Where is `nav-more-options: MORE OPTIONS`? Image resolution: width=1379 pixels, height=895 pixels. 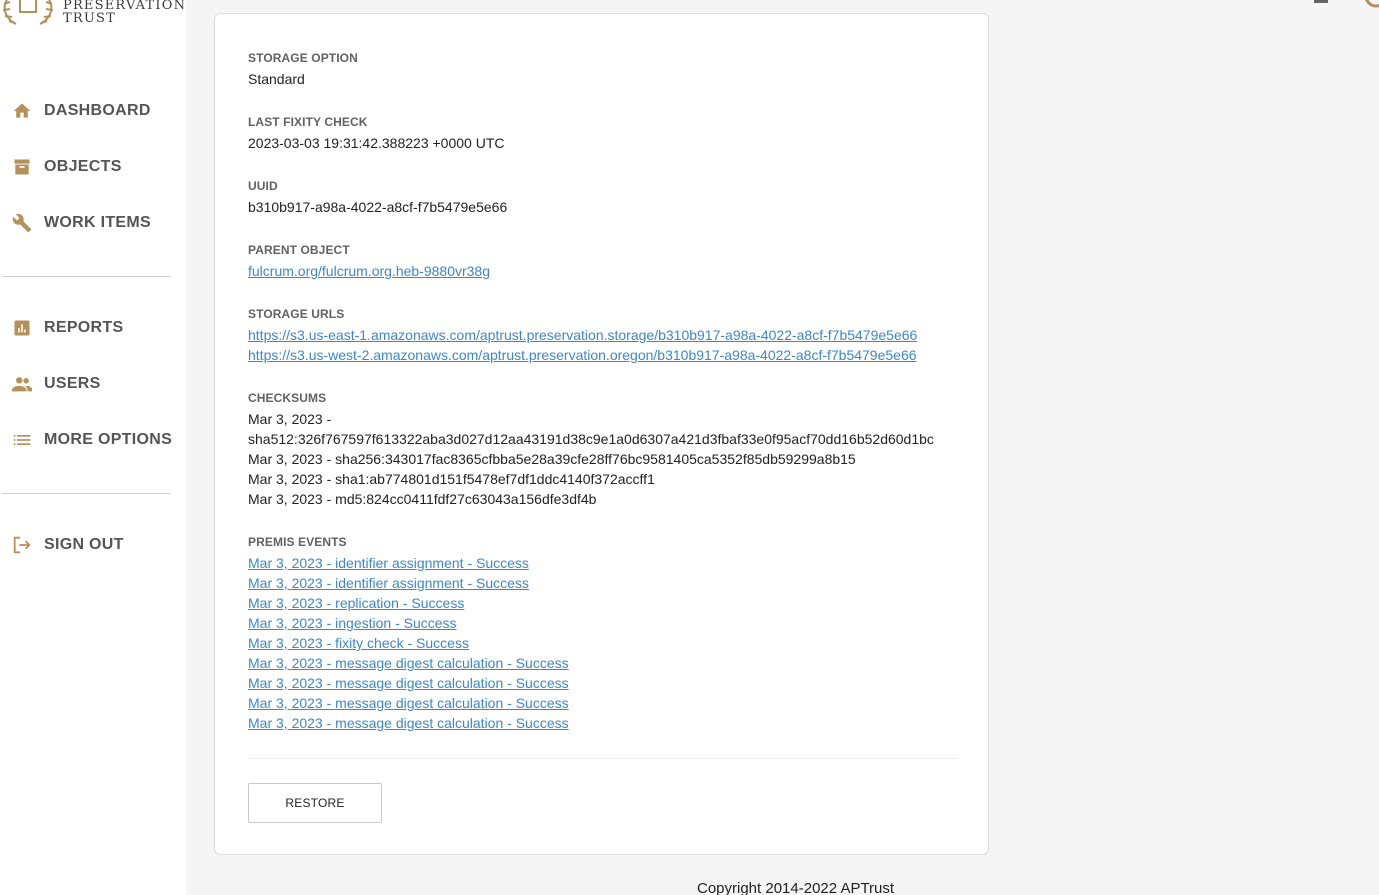 nav-more-options: MORE OPTIONS is located at coordinates (93, 440).